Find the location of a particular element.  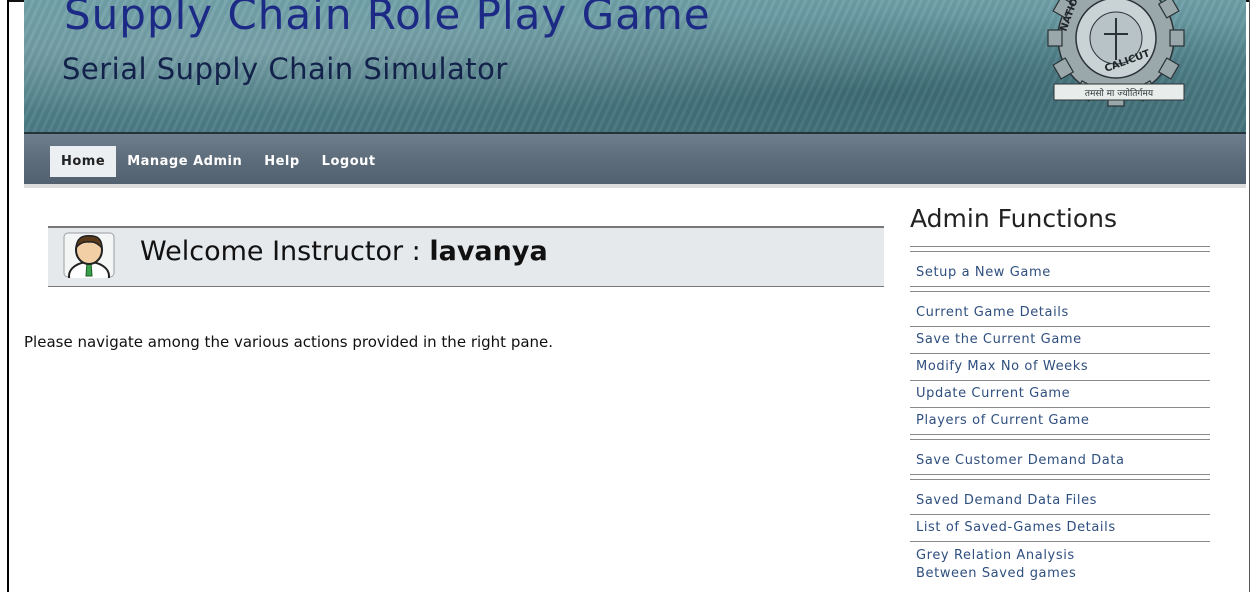

admin-link-update-current-game: Update Current Game is located at coordinates (1060, 394).